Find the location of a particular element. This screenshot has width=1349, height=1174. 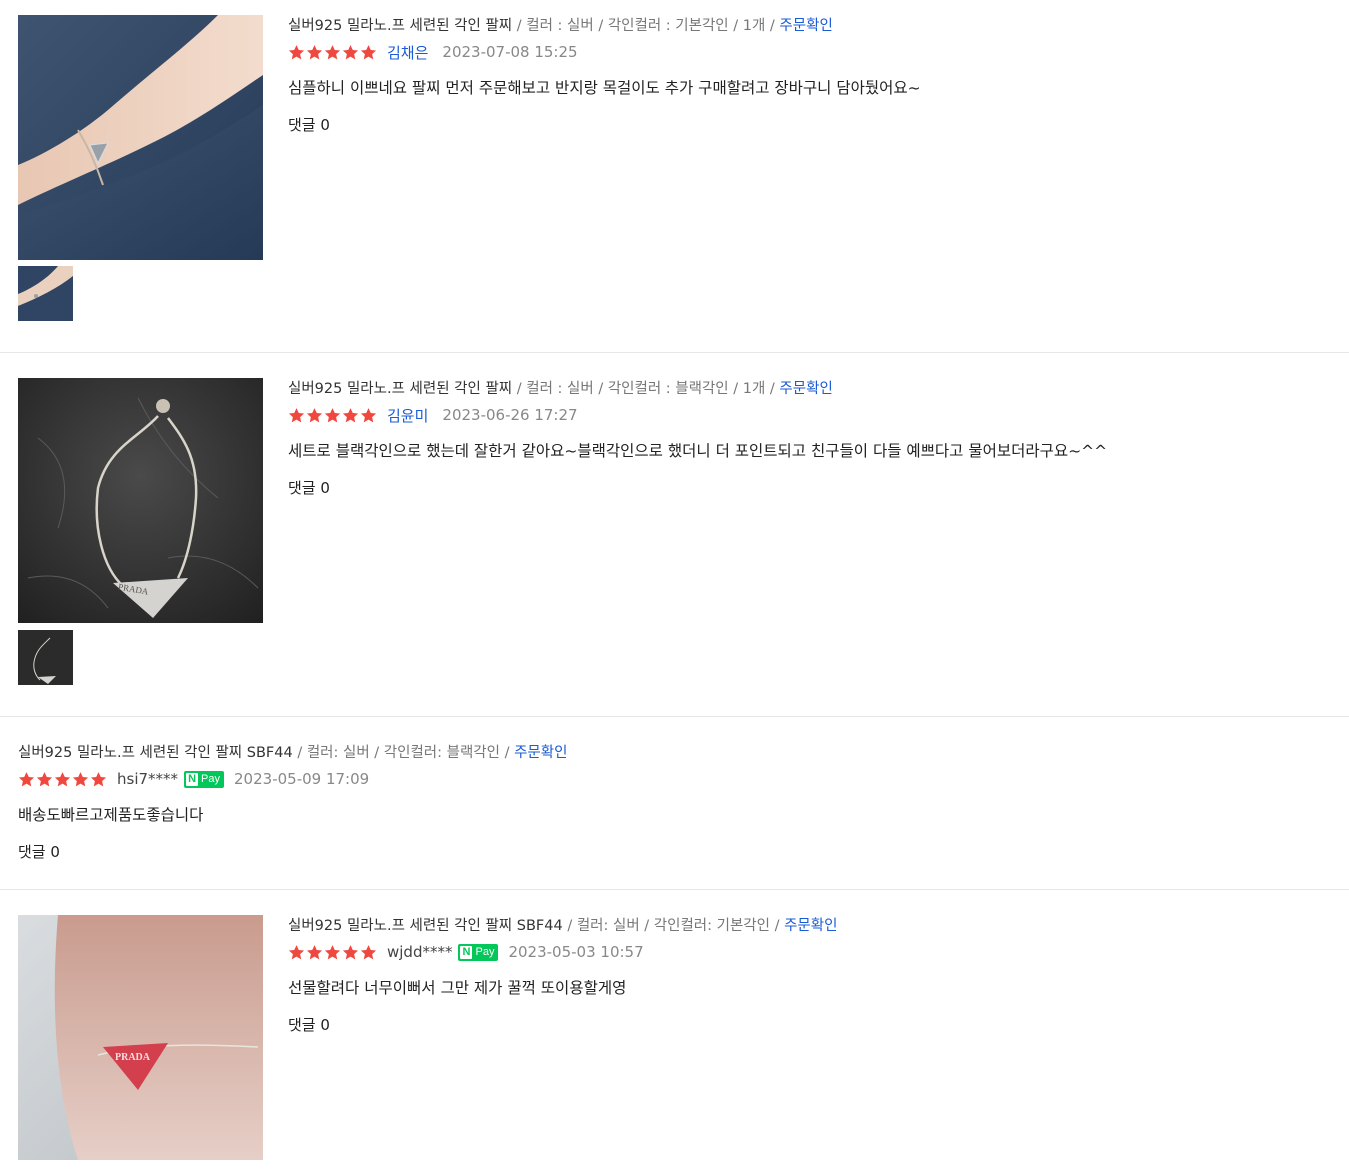

reviewer-name: 김채은 is located at coordinates (407, 52).